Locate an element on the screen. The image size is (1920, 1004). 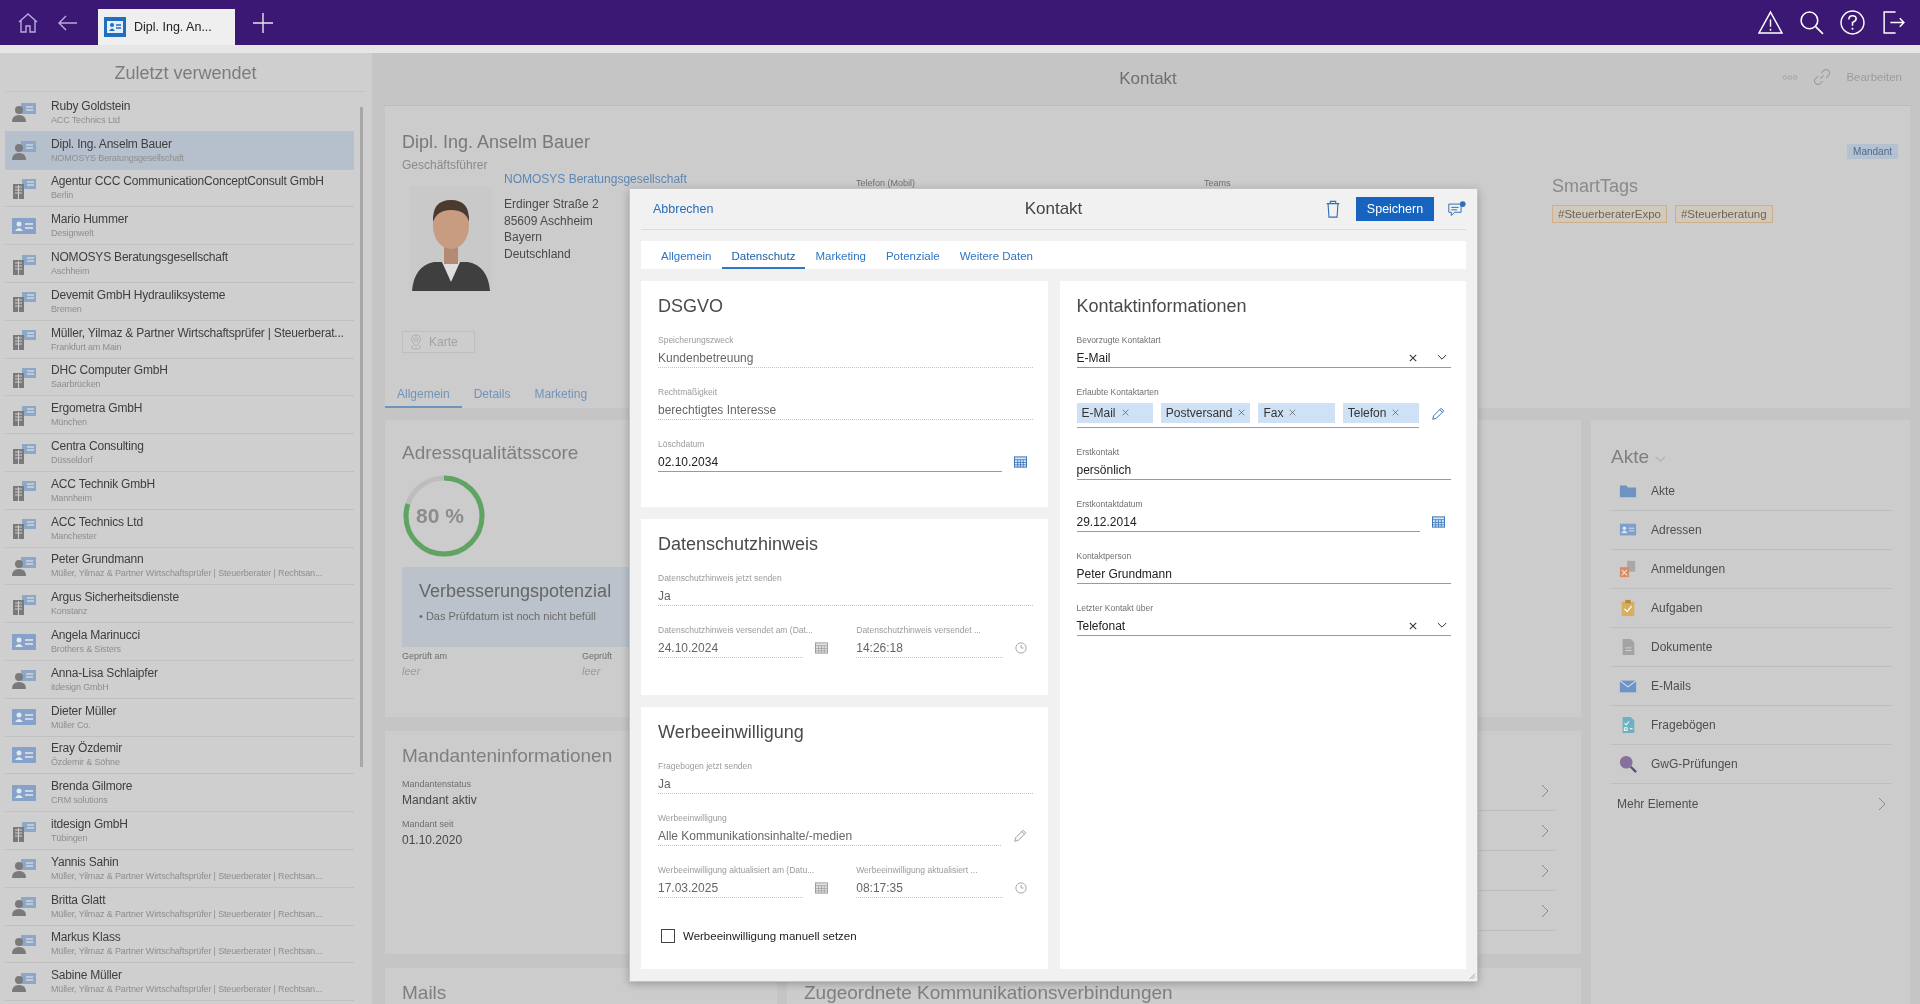
field-label: Rechtmäßigkeit is located at coordinates (688, 392).